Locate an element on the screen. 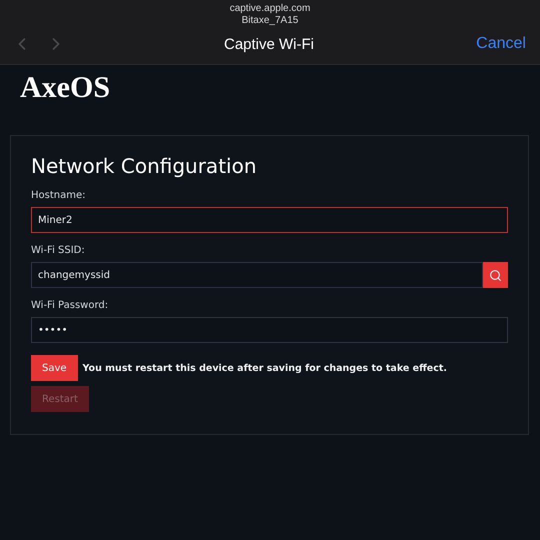  search-button is located at coordinates (495, 275).